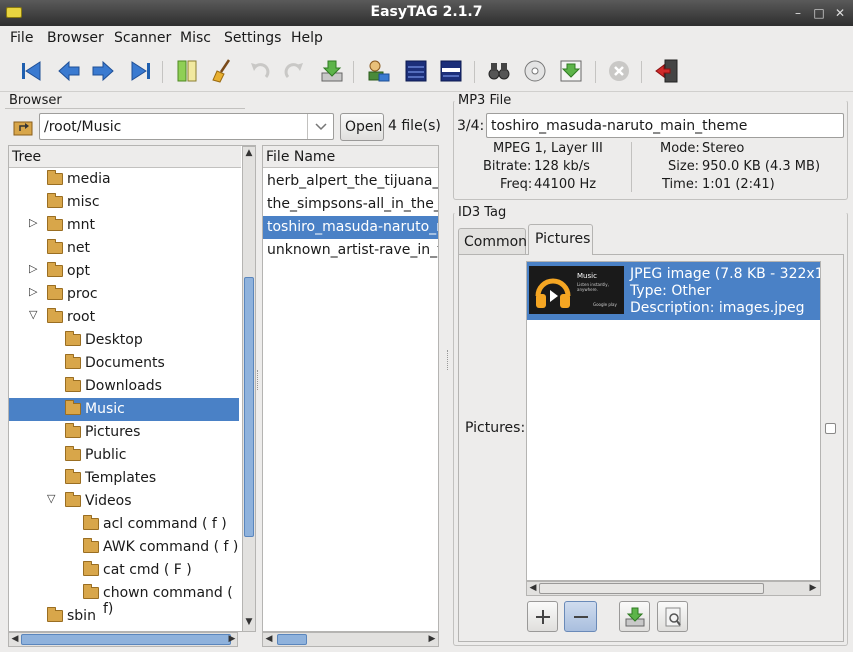 This screenshot has height=652, width=853. What do you see at coordinates (126, 639) in the screenshot?
I see `tree-hscroll-thumb` at bounding box center [126, 639].